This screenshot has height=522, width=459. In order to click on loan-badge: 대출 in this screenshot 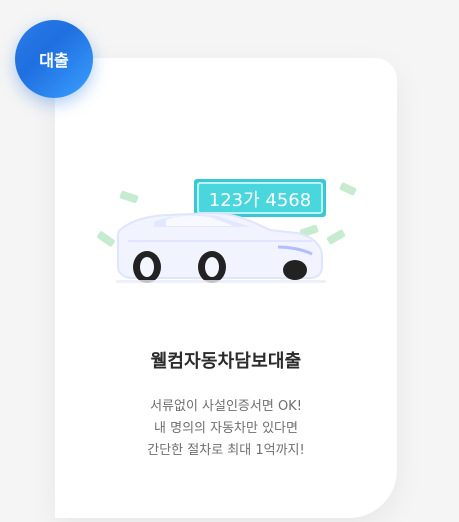, I will do `click(54, 59)`.